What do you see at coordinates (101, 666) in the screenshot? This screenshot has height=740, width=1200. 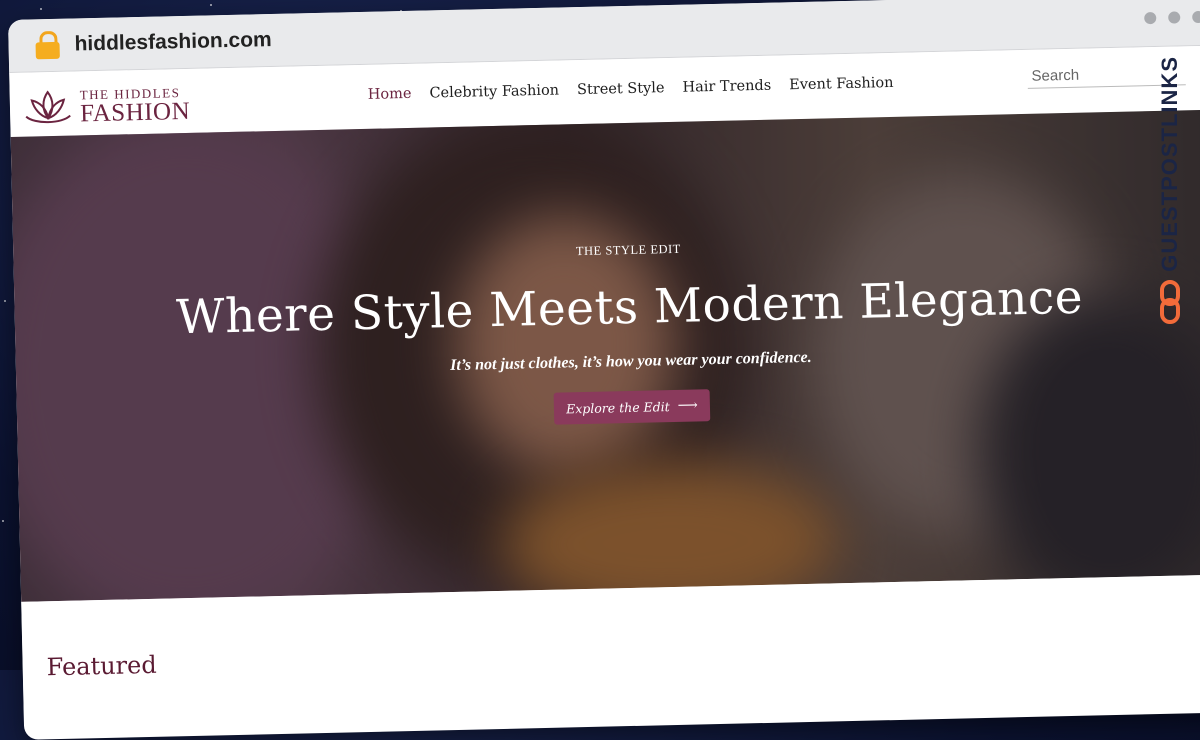 I see `featured-heading: Featured` at bounding box center [101, 666].